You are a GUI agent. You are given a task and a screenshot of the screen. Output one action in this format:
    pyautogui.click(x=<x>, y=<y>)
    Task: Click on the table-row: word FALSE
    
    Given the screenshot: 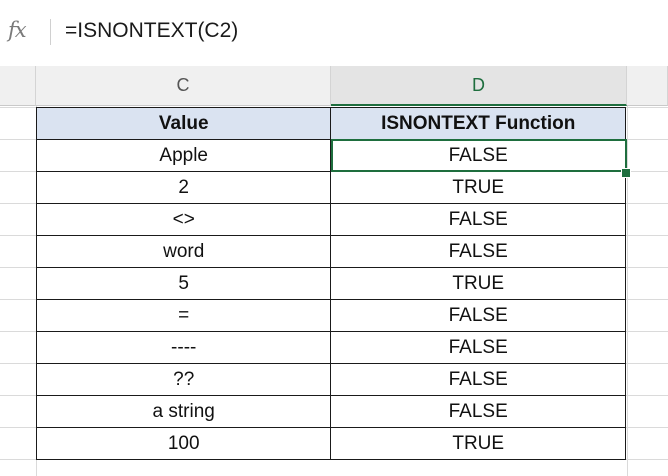 What is the action you would take?
    pyautogui.click(x=330, y=251)
    